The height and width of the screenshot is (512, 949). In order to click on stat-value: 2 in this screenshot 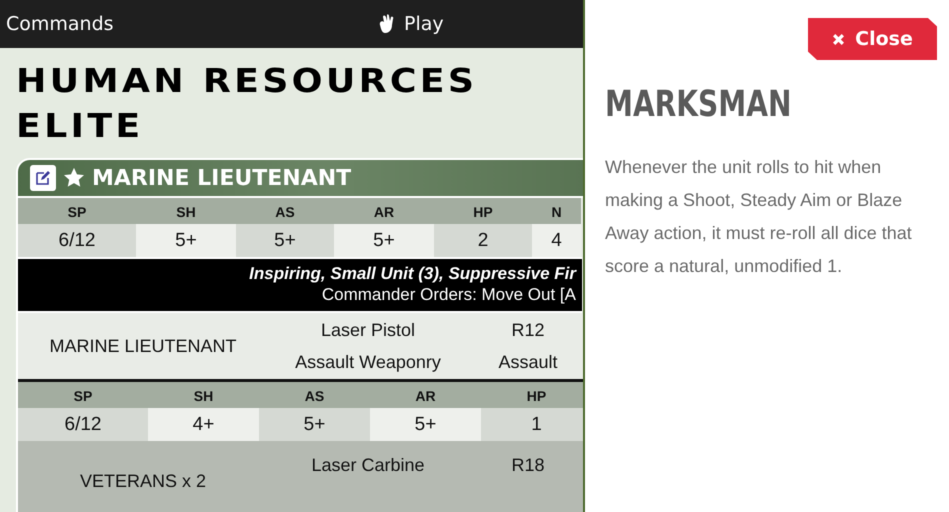, I will do `click(483, 240)`.